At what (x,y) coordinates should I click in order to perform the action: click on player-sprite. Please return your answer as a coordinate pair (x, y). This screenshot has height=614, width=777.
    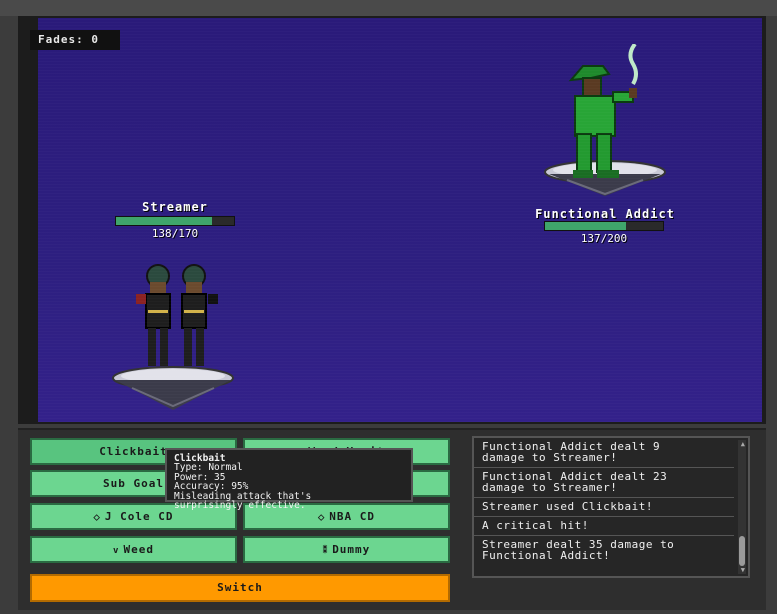
    Looking at the image, I should click on (177, 315).